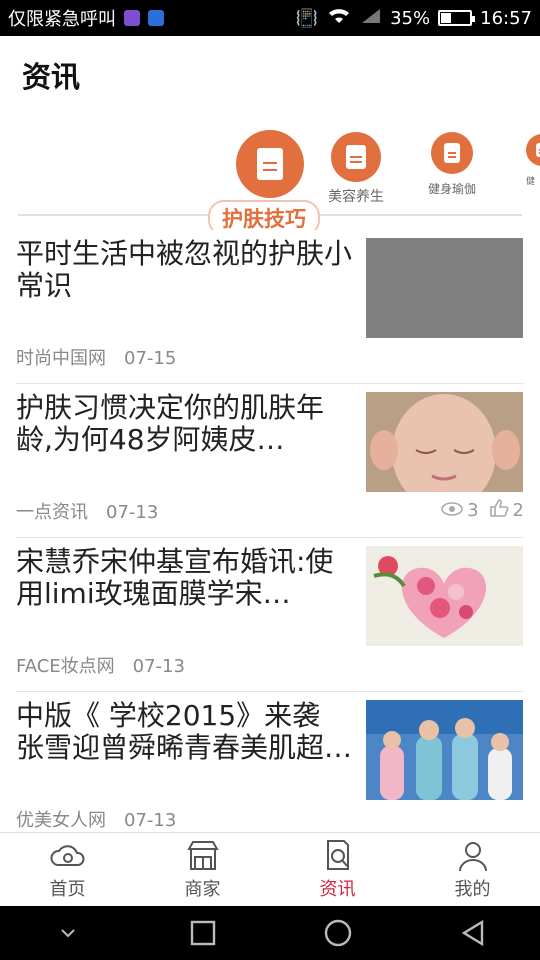 This screenshot has width=540, height=960. I want to click on nav-label: 商家, so click(202, 889).